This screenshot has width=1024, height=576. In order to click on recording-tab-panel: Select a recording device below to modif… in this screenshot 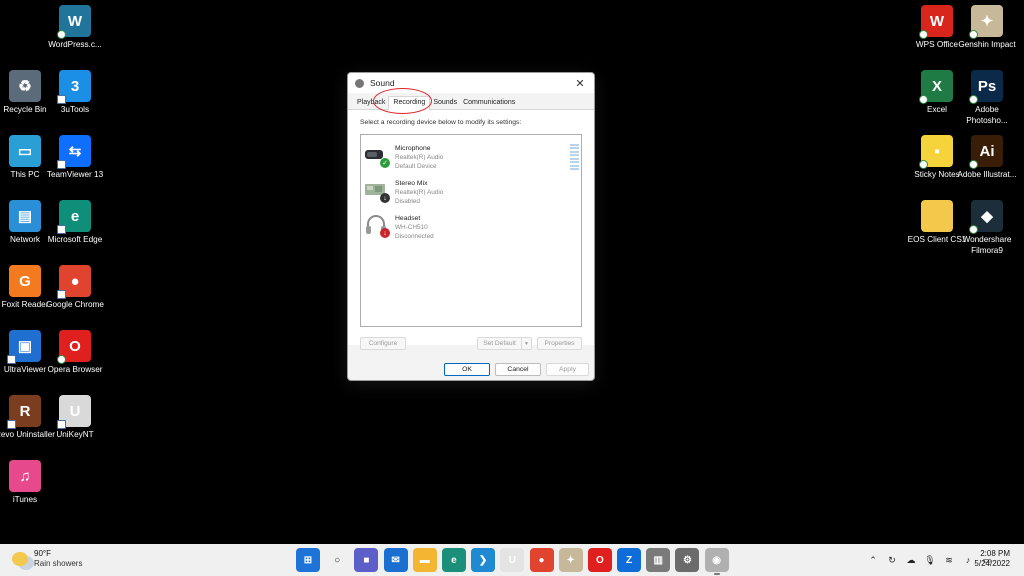, I will do `click(471, 227)`.